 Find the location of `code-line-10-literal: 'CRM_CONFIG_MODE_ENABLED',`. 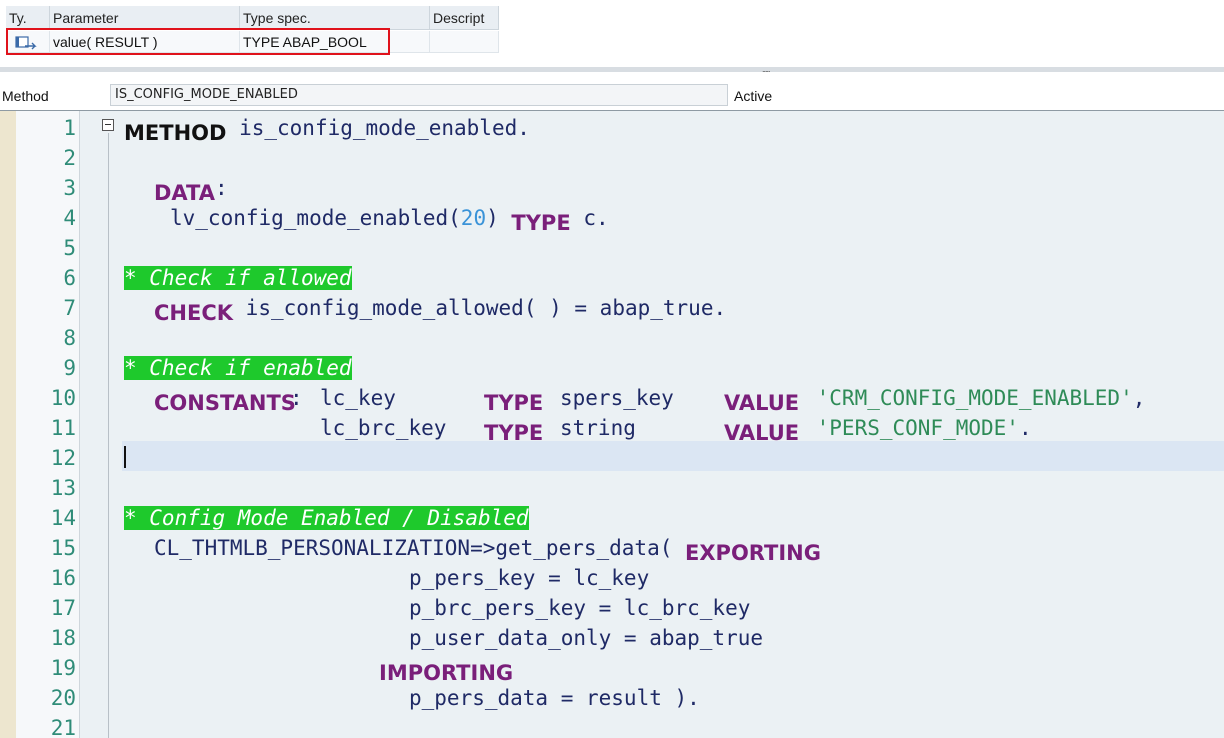

code-line-10-literal: 'CRM_CONFIG_MODE_ENABLED', is located at coordinates (975, 398).